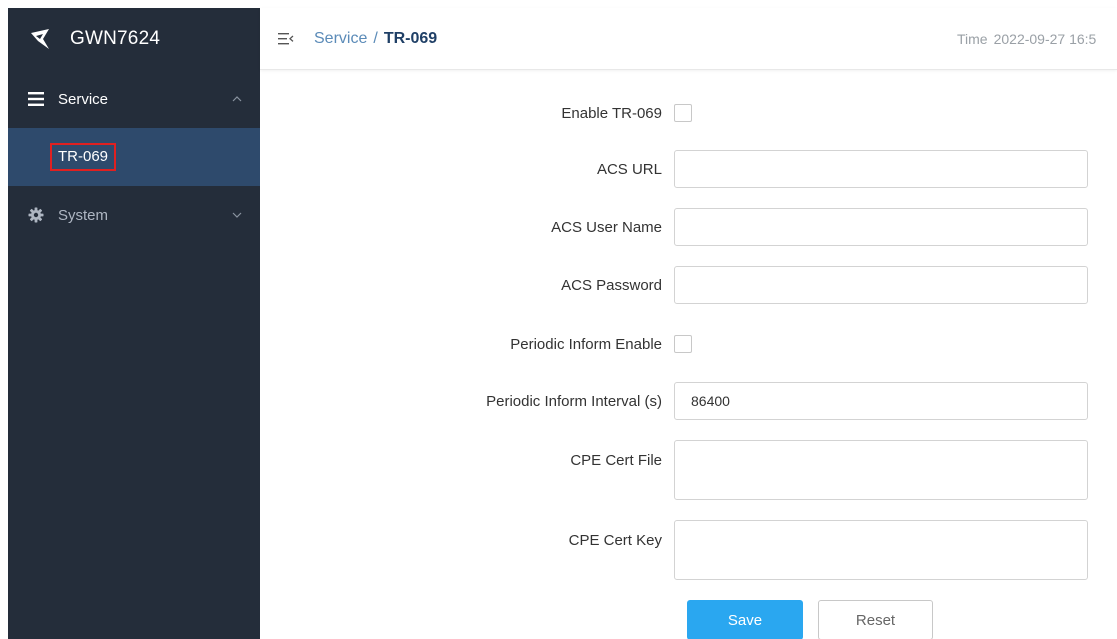  I want to click on collapse-menu-icon, so click(286, 39).